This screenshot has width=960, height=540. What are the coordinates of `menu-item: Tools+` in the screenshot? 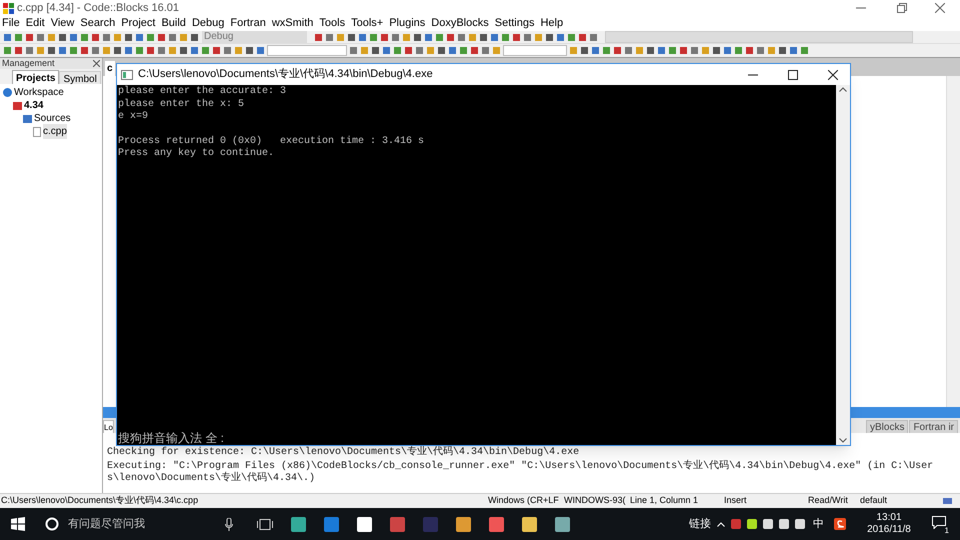 It's located at (367, 23).